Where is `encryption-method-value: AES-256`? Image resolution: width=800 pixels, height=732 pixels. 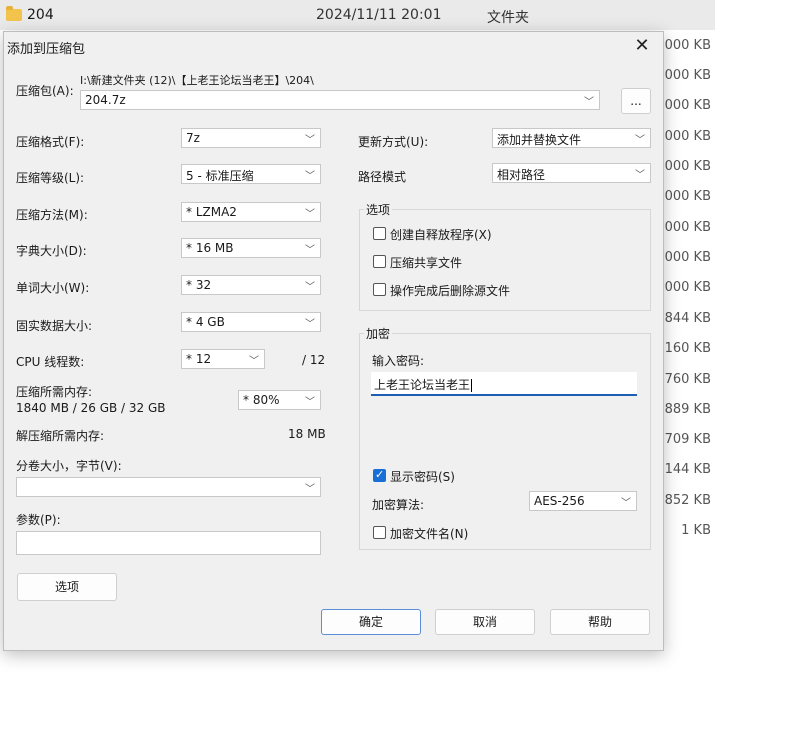 encryption-method-value: AES-256 is located at coordinates (559, 501).